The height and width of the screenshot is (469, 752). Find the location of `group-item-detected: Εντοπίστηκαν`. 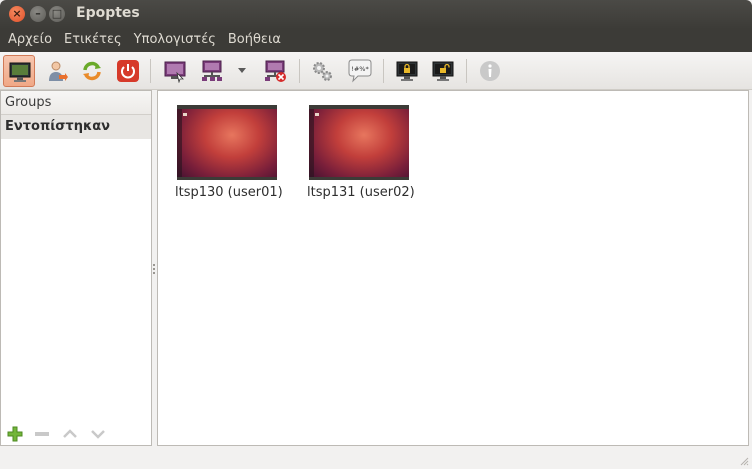

group-item-detected: Εντοπίστηκαν is located at coordinates (76, 127).